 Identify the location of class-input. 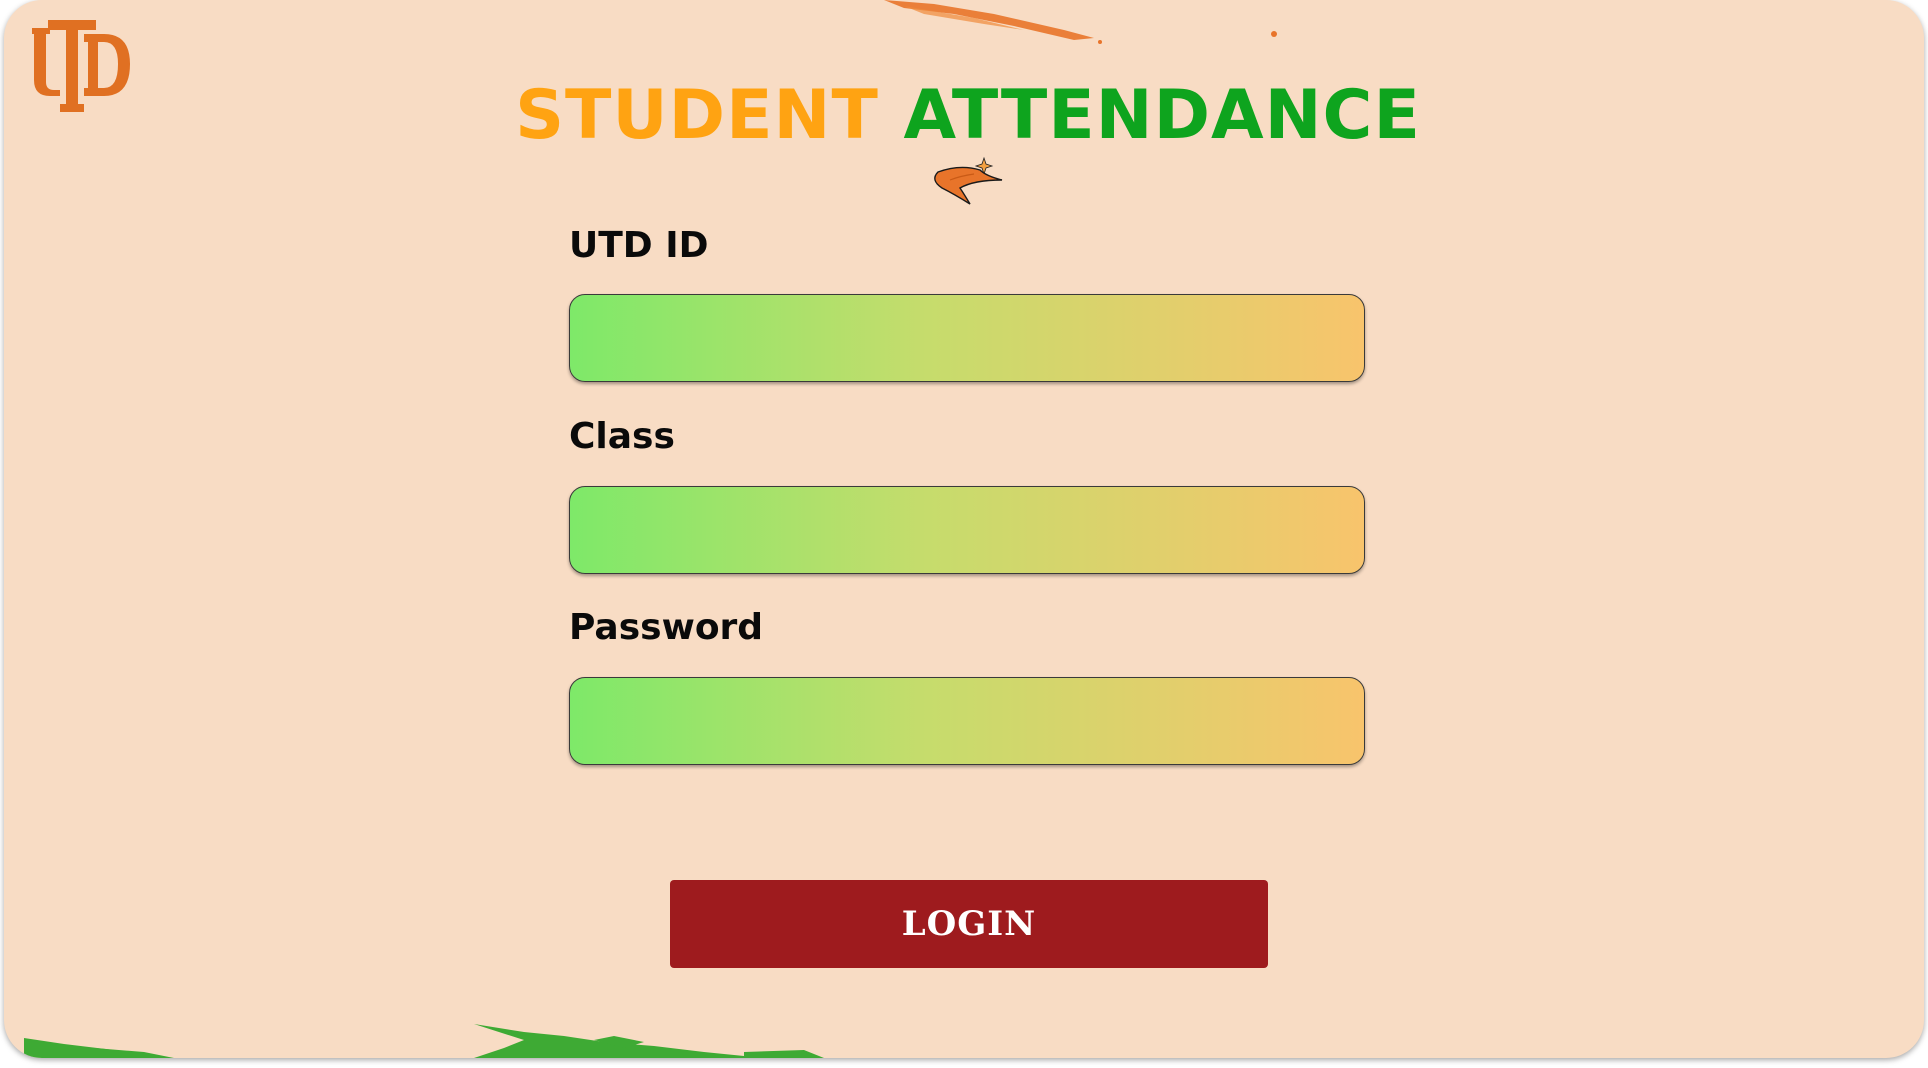
(967, 530).